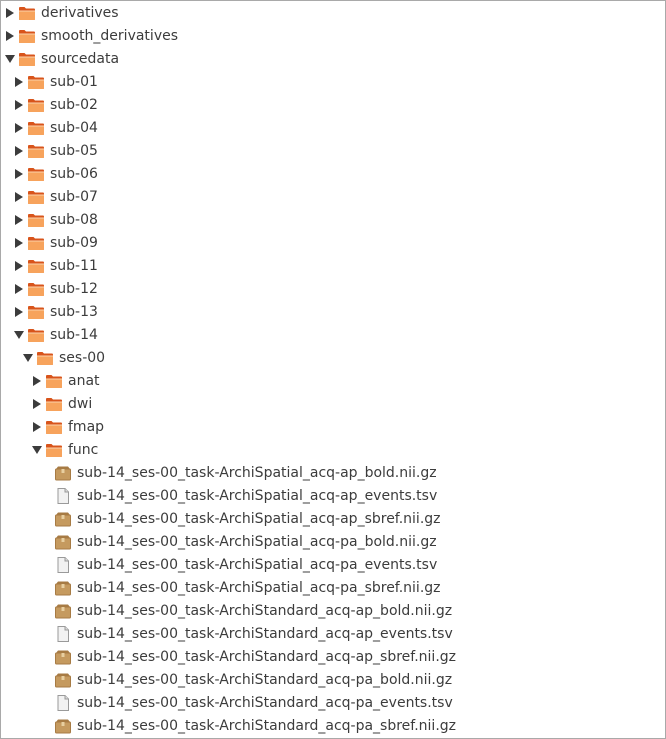 The height and width of the screenshot is (739, 666). I want to click on tree-item-label: sub-04, so click(74, 127).